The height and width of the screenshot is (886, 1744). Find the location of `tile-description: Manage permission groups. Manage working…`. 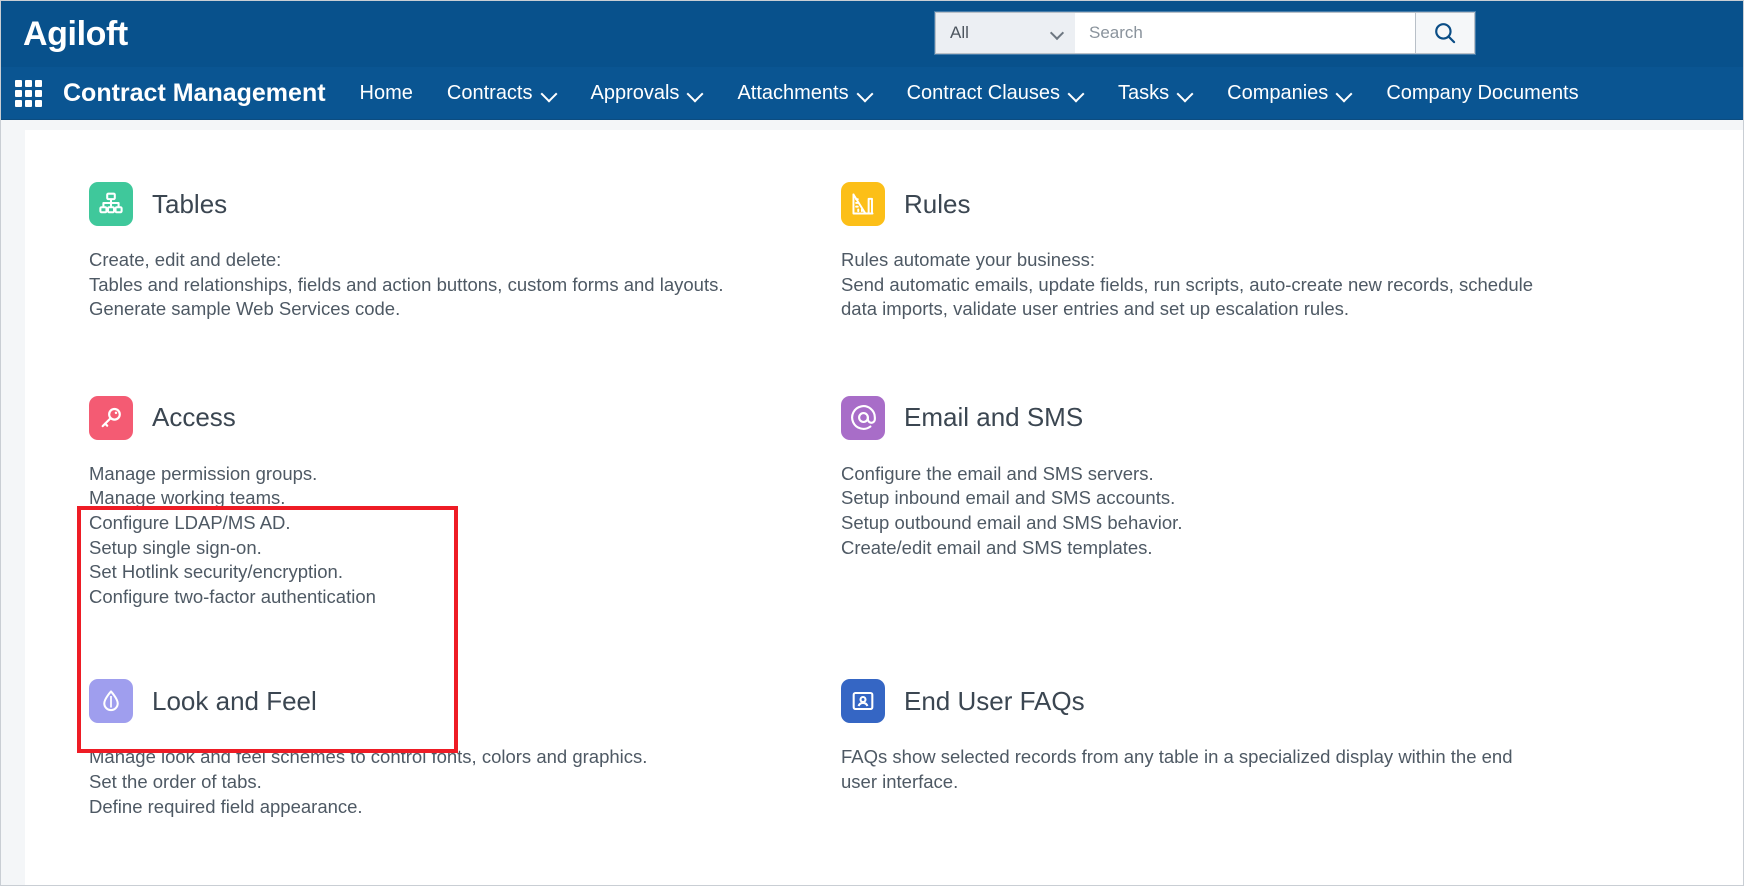

tile-description: Manage permission groups. Manage working… is located at coordinates (465, 536).